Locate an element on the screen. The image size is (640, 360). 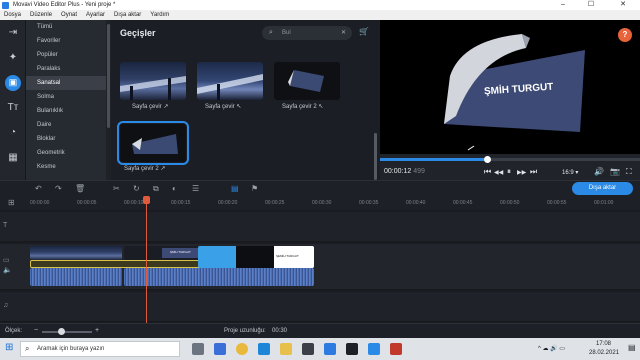
file-explorer-icon is located at coordinates (286, 349).